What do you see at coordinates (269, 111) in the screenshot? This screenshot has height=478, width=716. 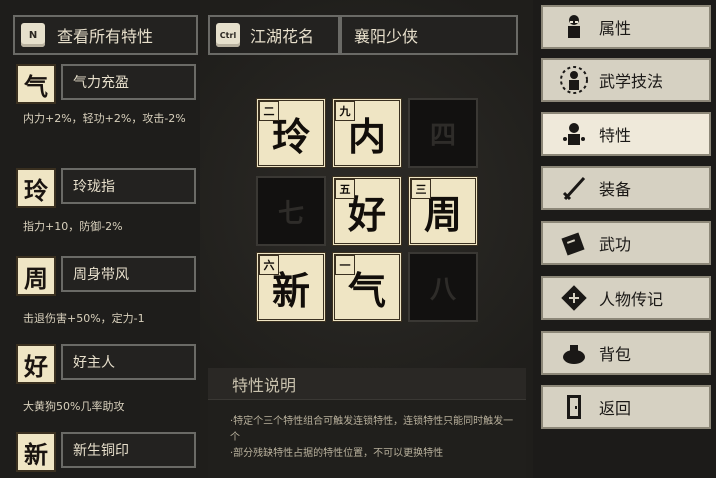 I see `slot-rank-badge: 二` at bounding box center [269, 111].